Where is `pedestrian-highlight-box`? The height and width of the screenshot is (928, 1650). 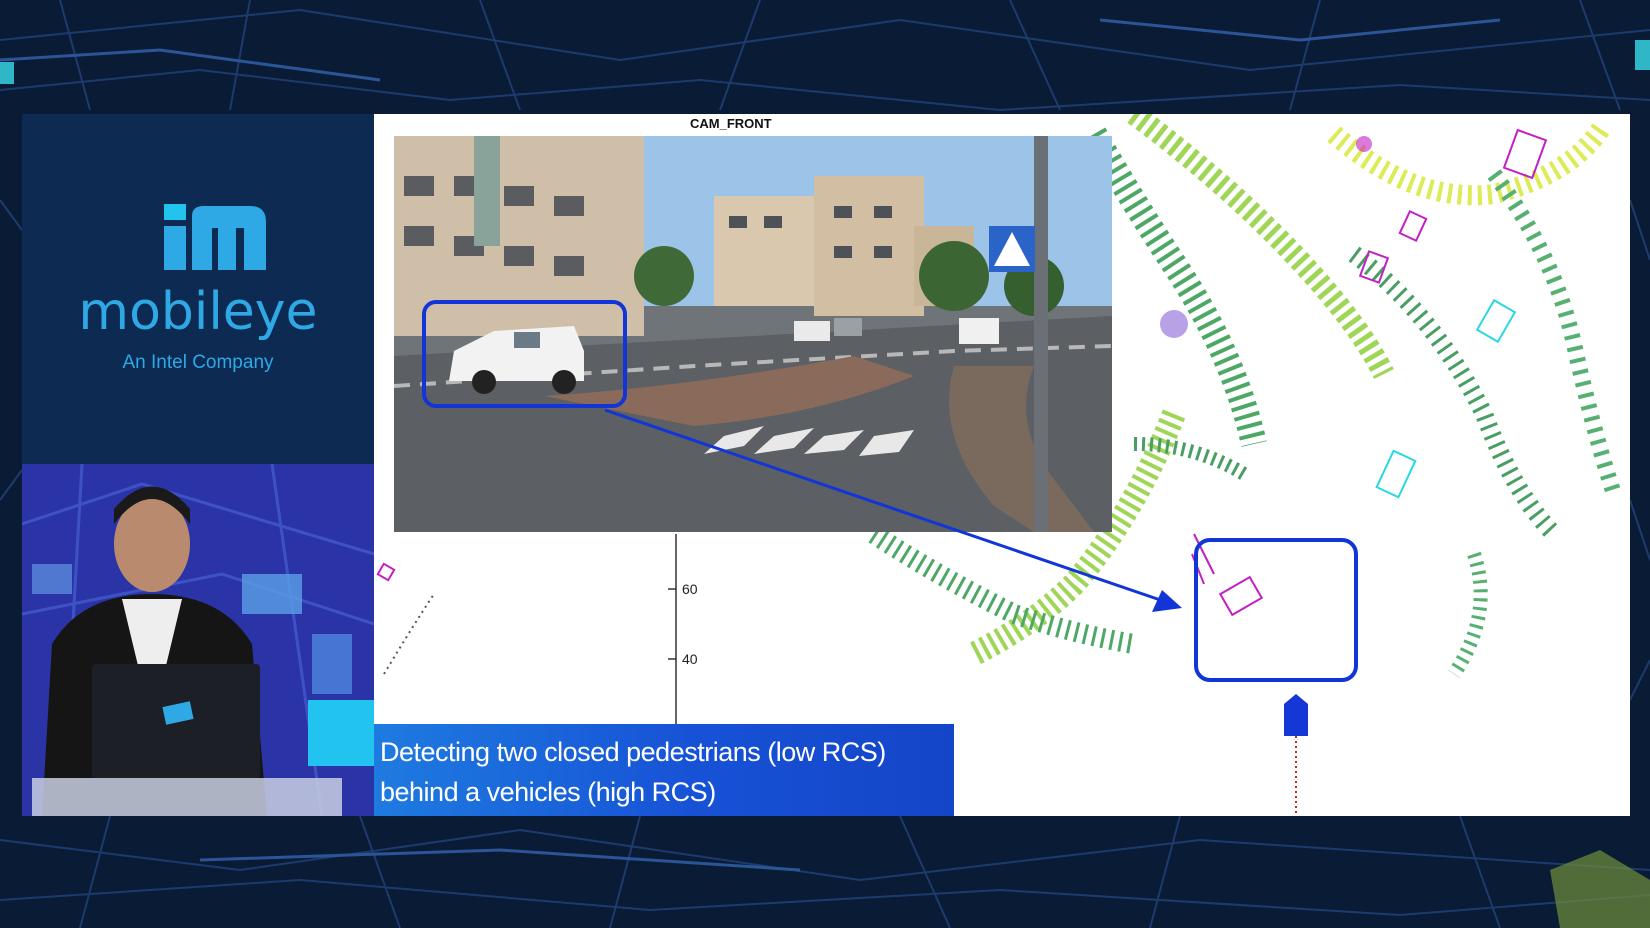
pedestrian-highlight-box is located at coordinates (1276, 610).